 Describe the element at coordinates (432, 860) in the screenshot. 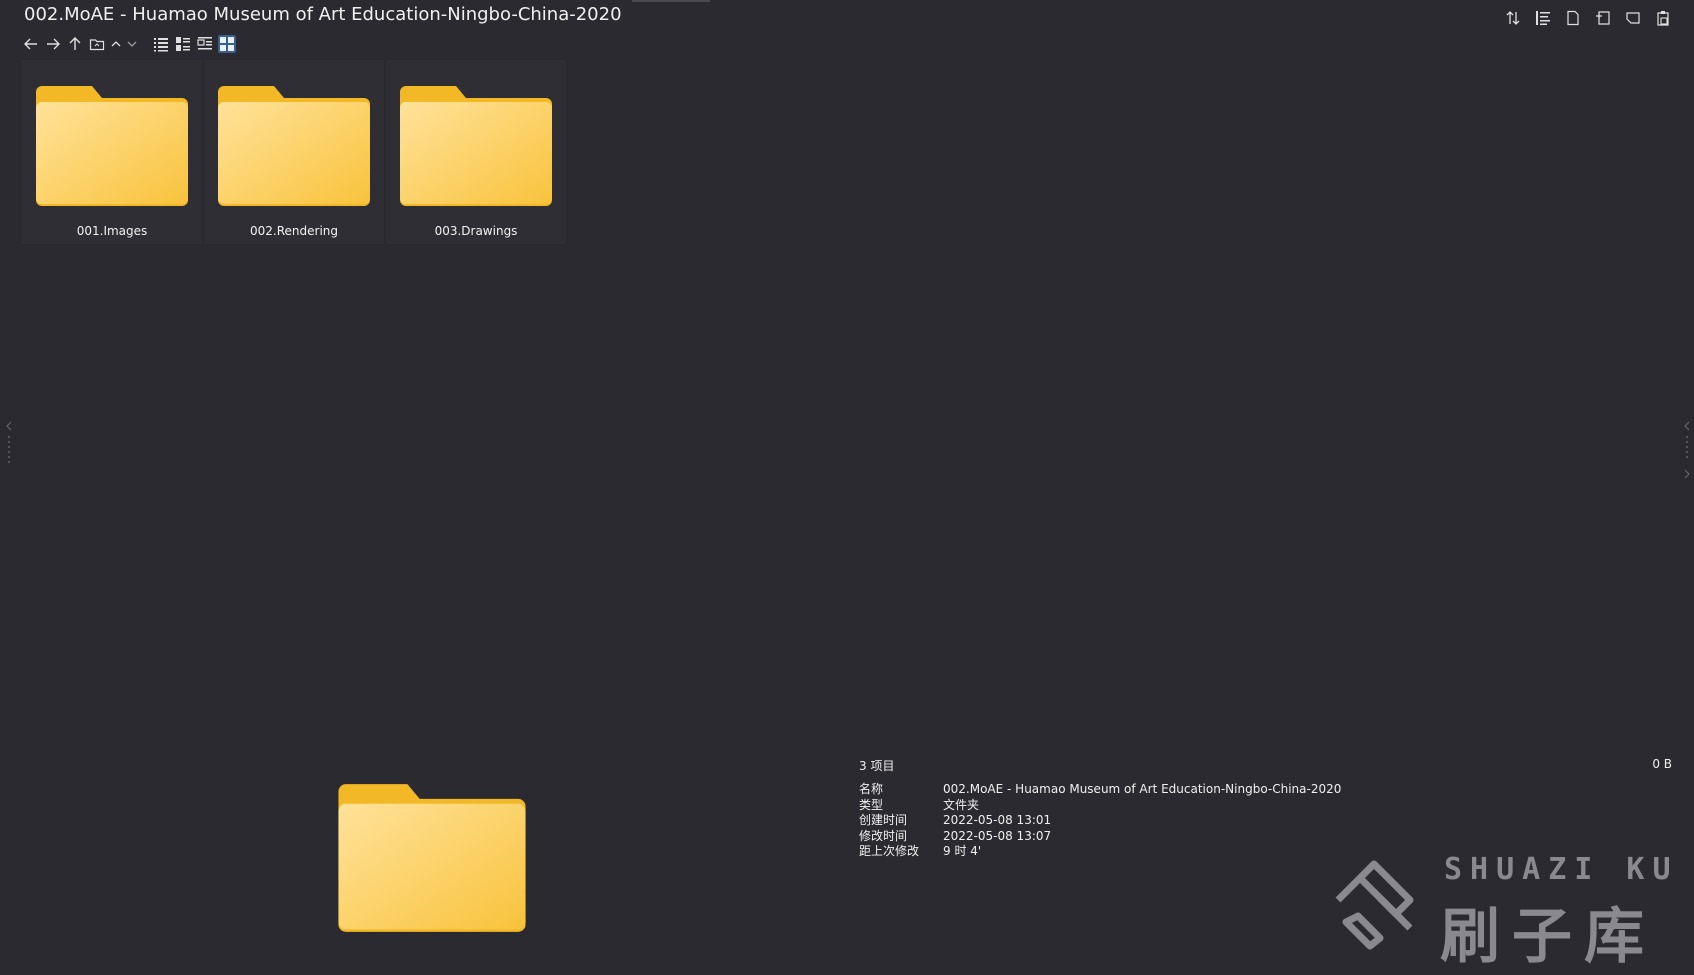

I see `preview-folder-icon` at that location.